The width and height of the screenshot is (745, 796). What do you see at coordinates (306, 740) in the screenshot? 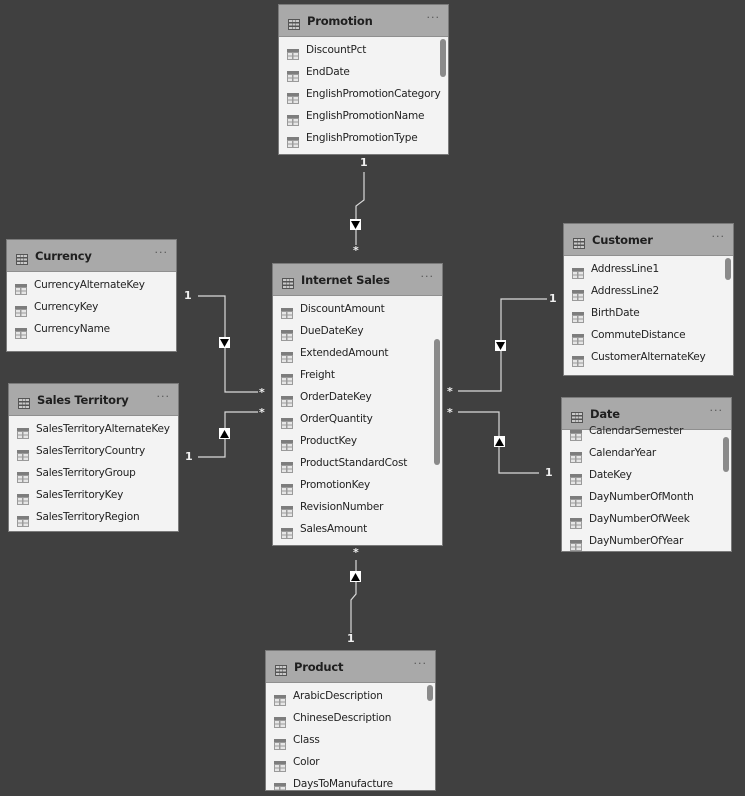
I see `field-name: Class` at bounding box center [306, 740].